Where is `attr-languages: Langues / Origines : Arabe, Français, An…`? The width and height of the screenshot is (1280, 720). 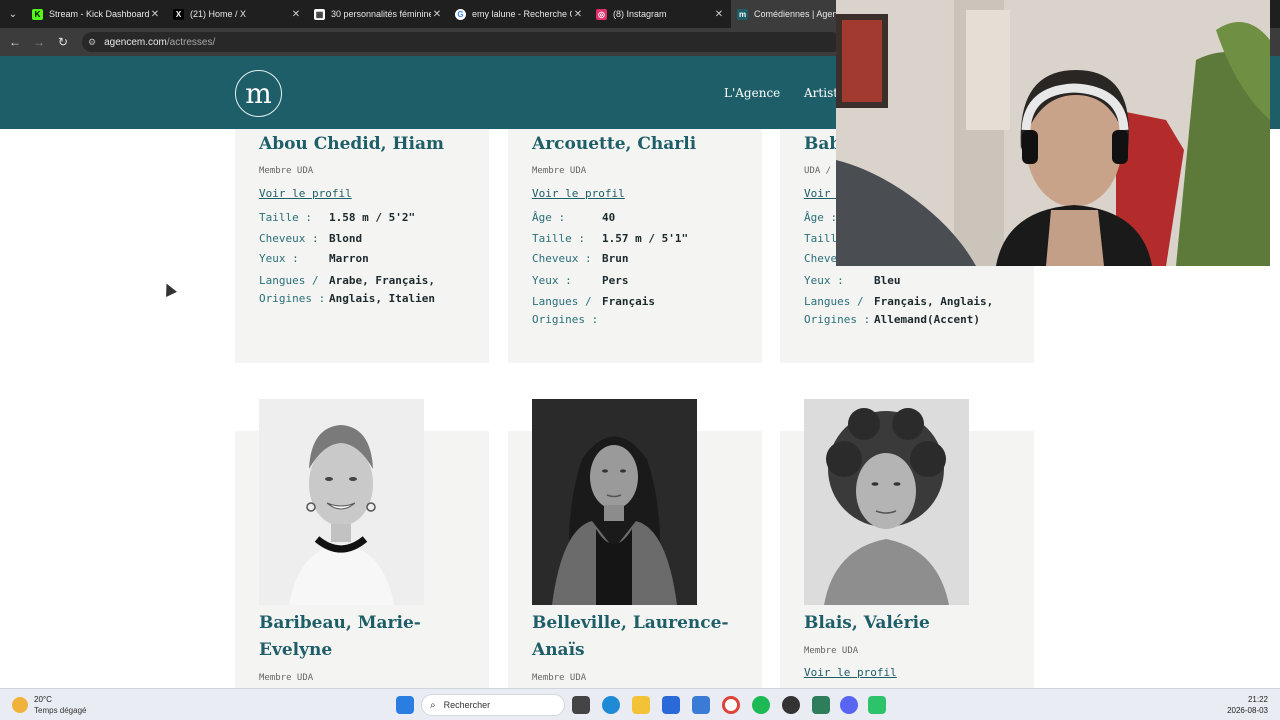 attr-languages: Langues / Origines : Arabe, Français, An… is located at coordinates (379, 299).